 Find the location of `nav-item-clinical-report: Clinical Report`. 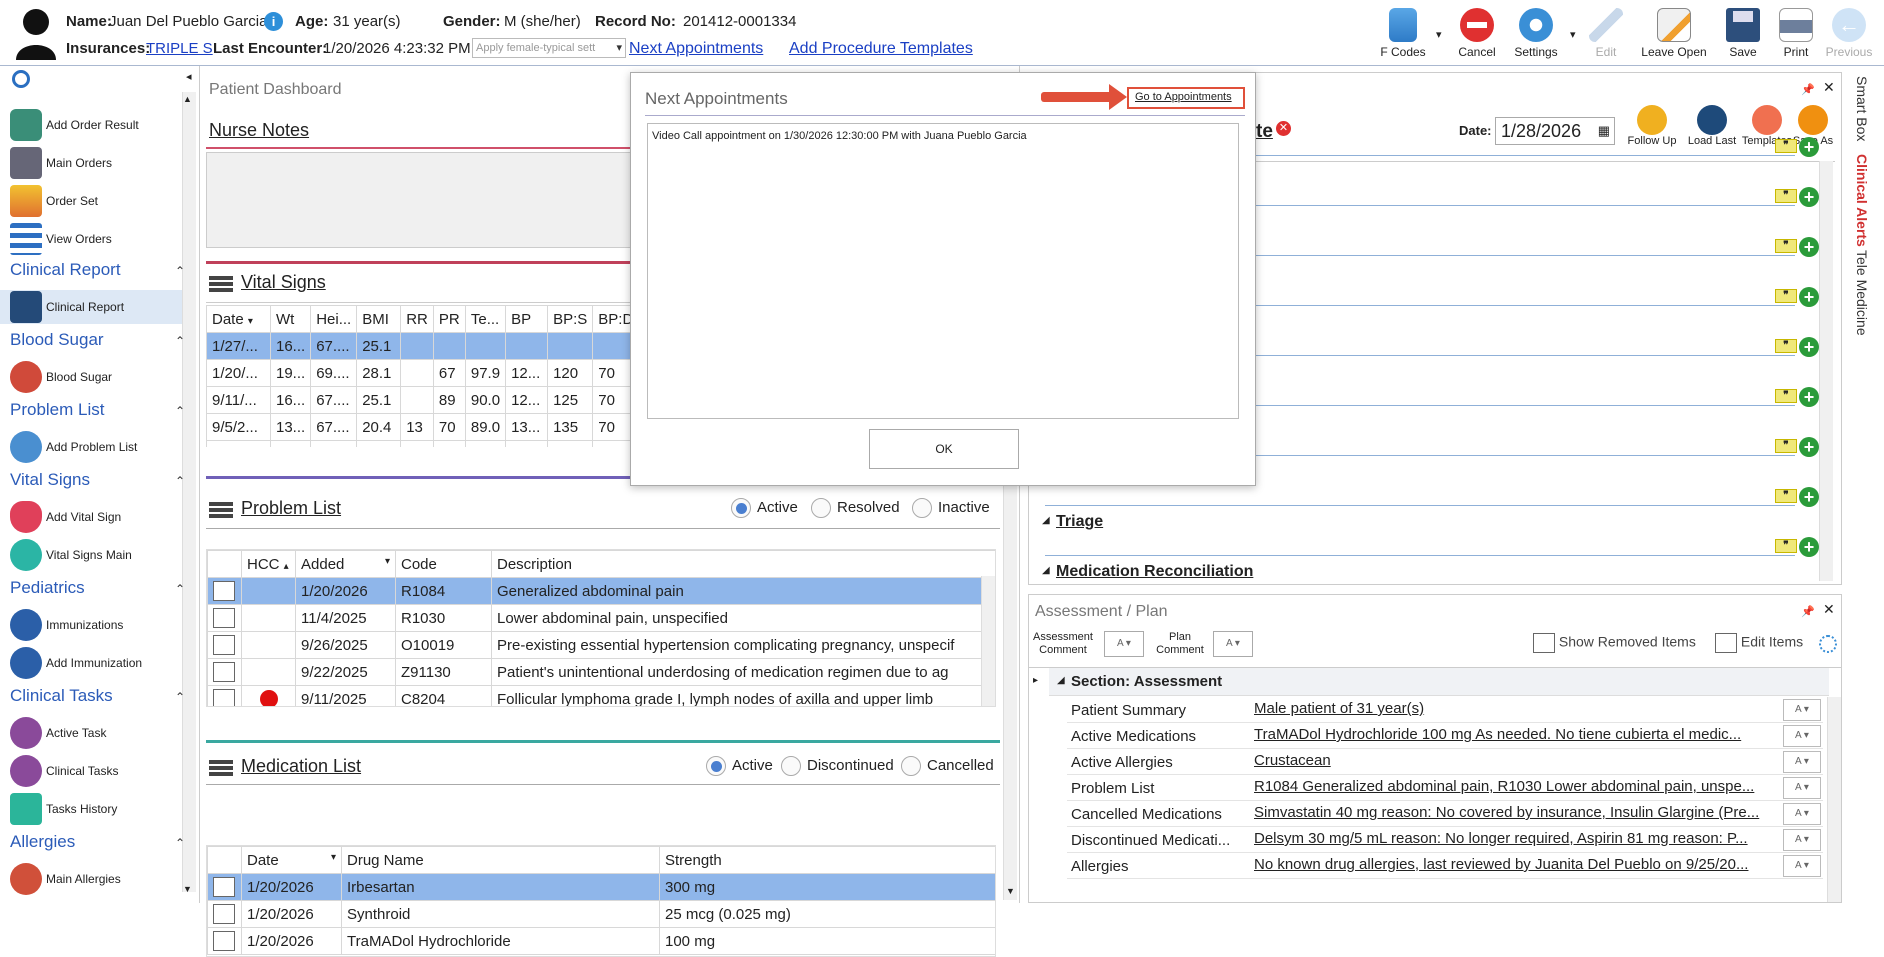

nav-item-clinical-report: Clinical Report is located at coordinates (91, 307).